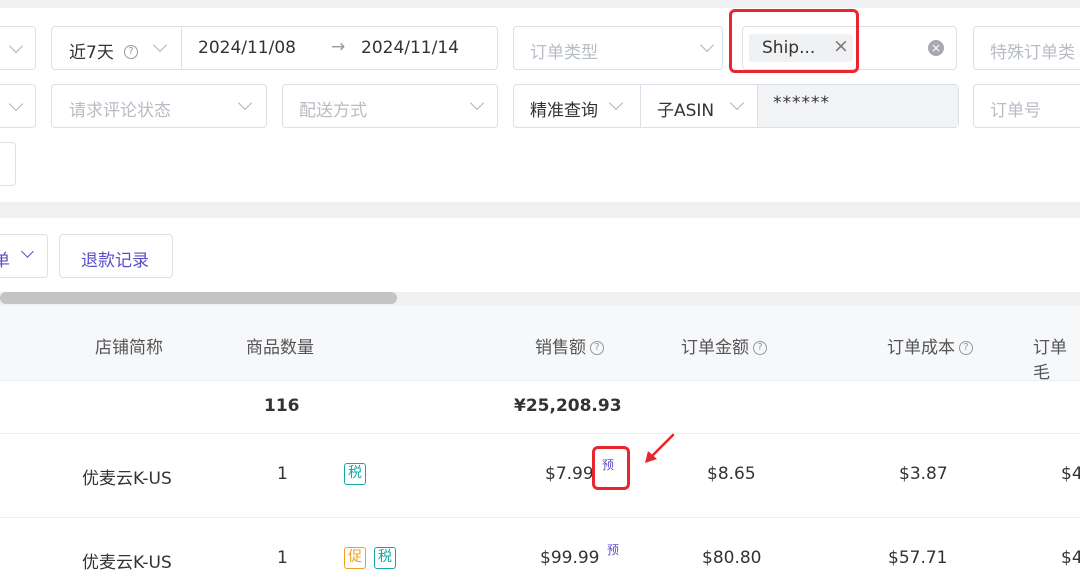  Describe the element at coordinates (921, 348) in the screenshot. I see `col-header-order-cost-label: 订单成本` at that location.